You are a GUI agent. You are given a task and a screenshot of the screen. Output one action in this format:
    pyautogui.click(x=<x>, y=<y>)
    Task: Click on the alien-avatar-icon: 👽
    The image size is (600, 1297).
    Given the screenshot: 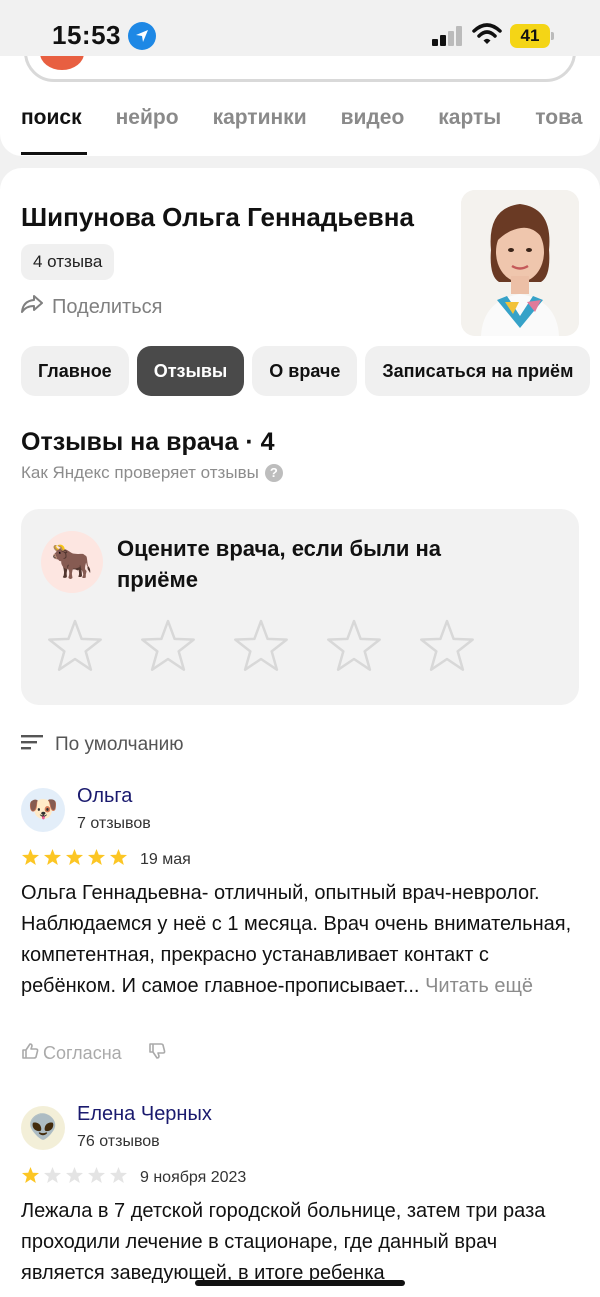 What is the action you would take?
    pyautogui.click(x=43, y=1128)
    